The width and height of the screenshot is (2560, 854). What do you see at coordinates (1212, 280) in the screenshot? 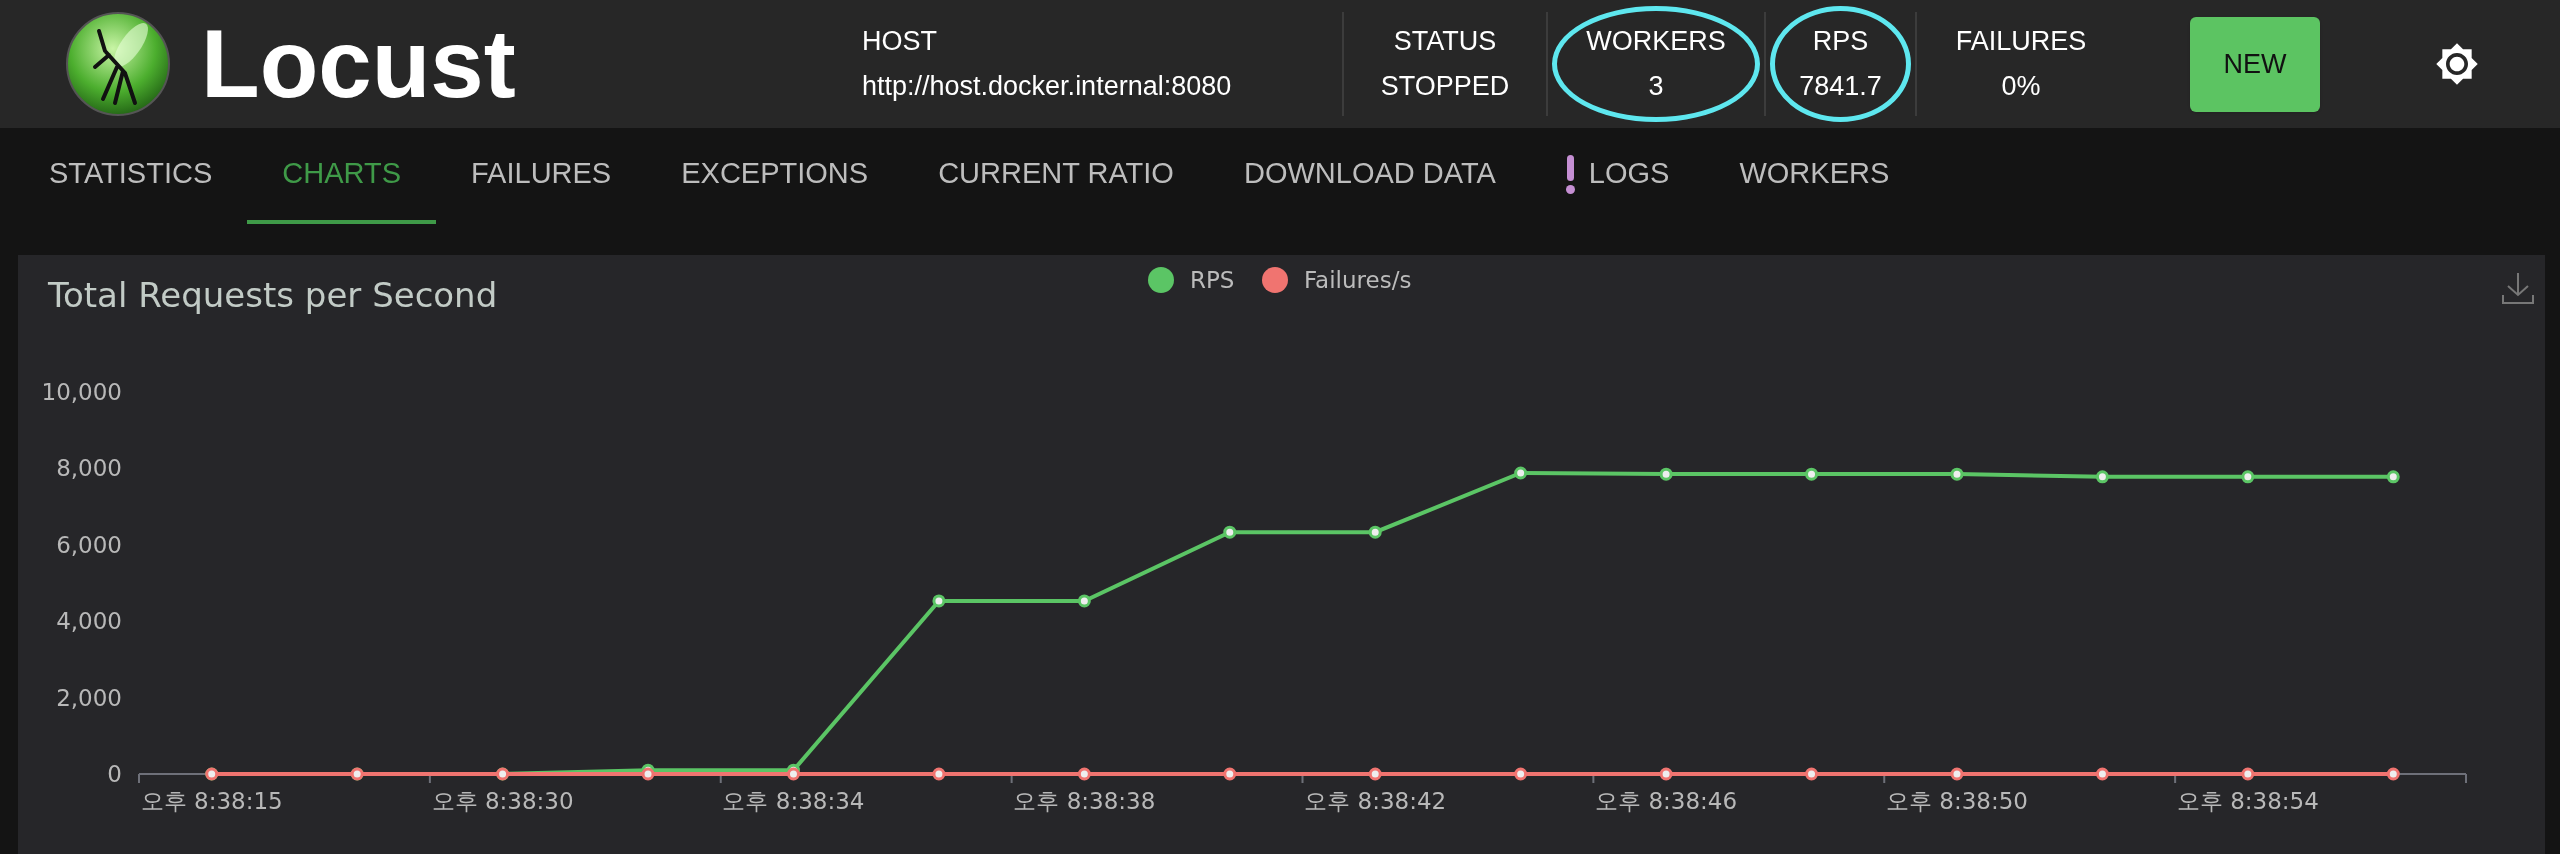
I see `legend-label: RPS` at bounding box center [1212, 280].